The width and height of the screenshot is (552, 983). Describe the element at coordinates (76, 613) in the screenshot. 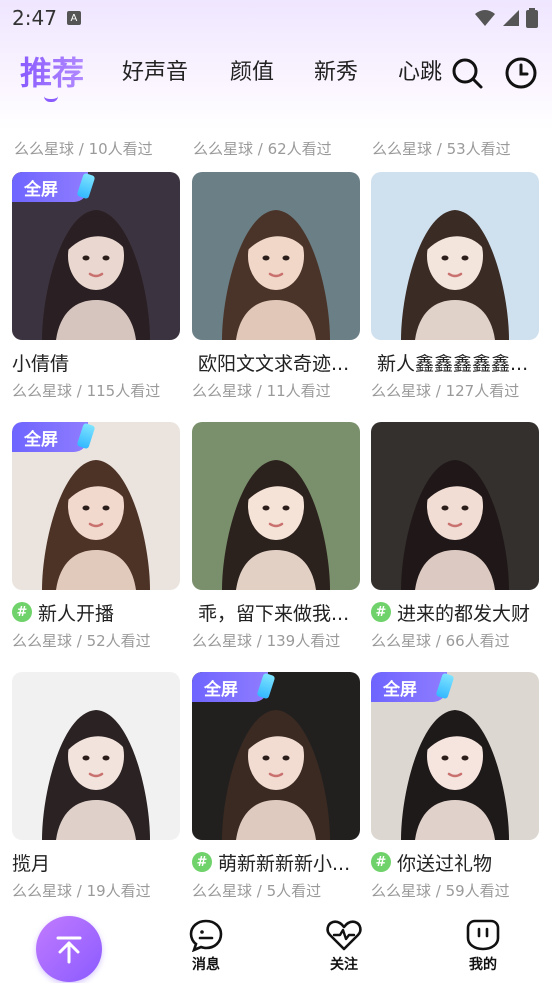

I see `stream-title: 新人开播` at that location.